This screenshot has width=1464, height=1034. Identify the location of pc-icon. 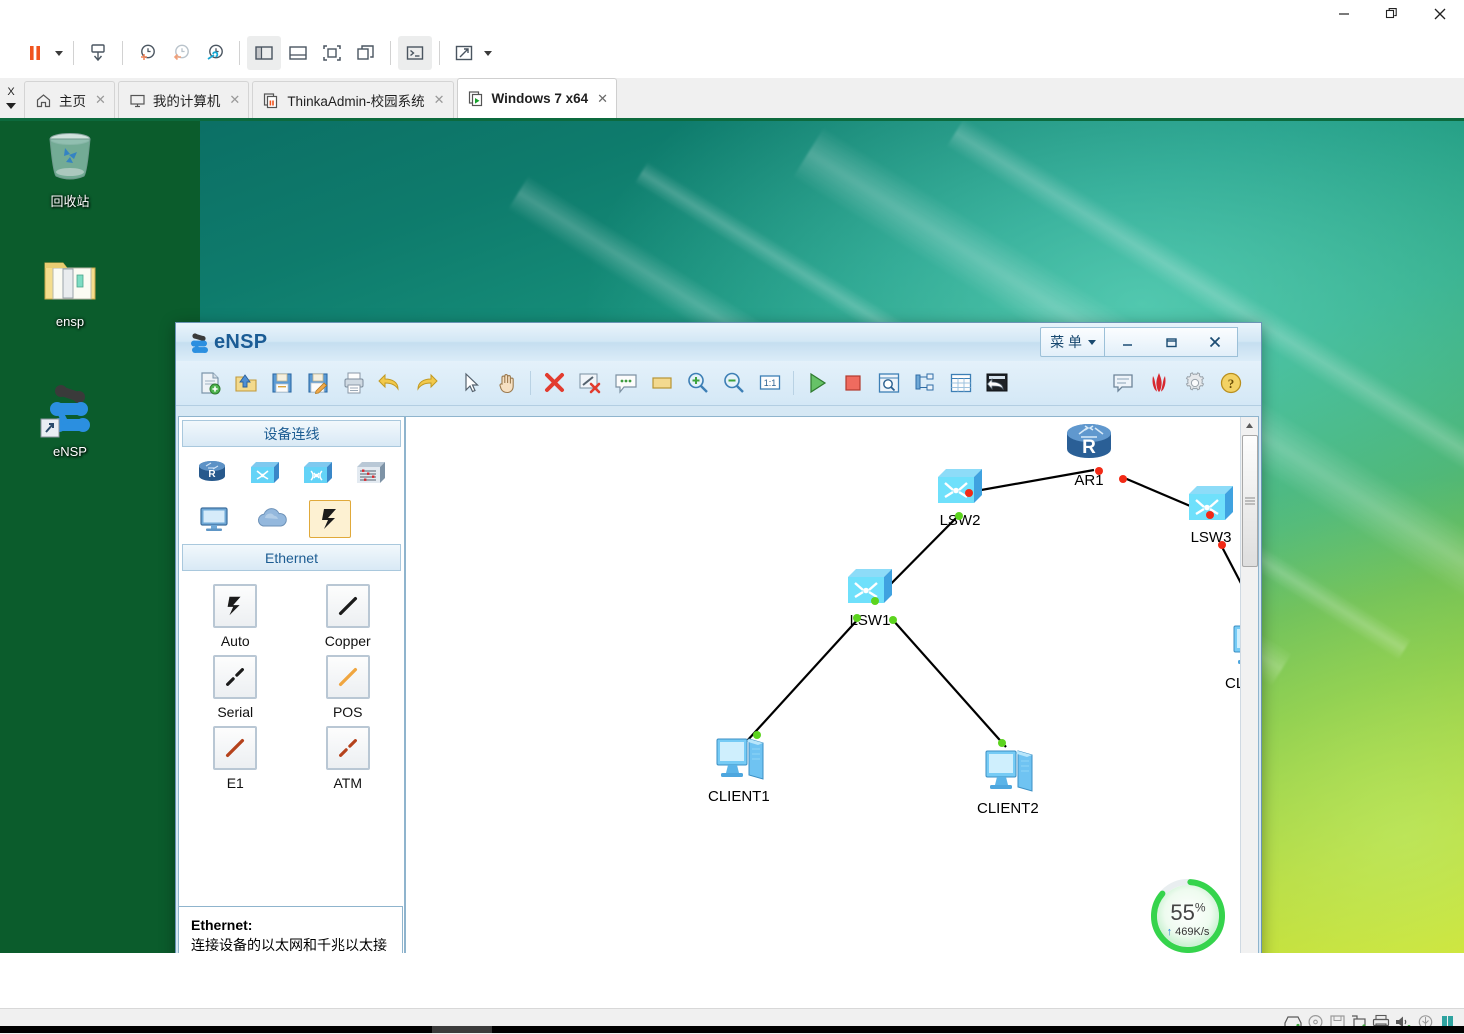
(1236, 644).